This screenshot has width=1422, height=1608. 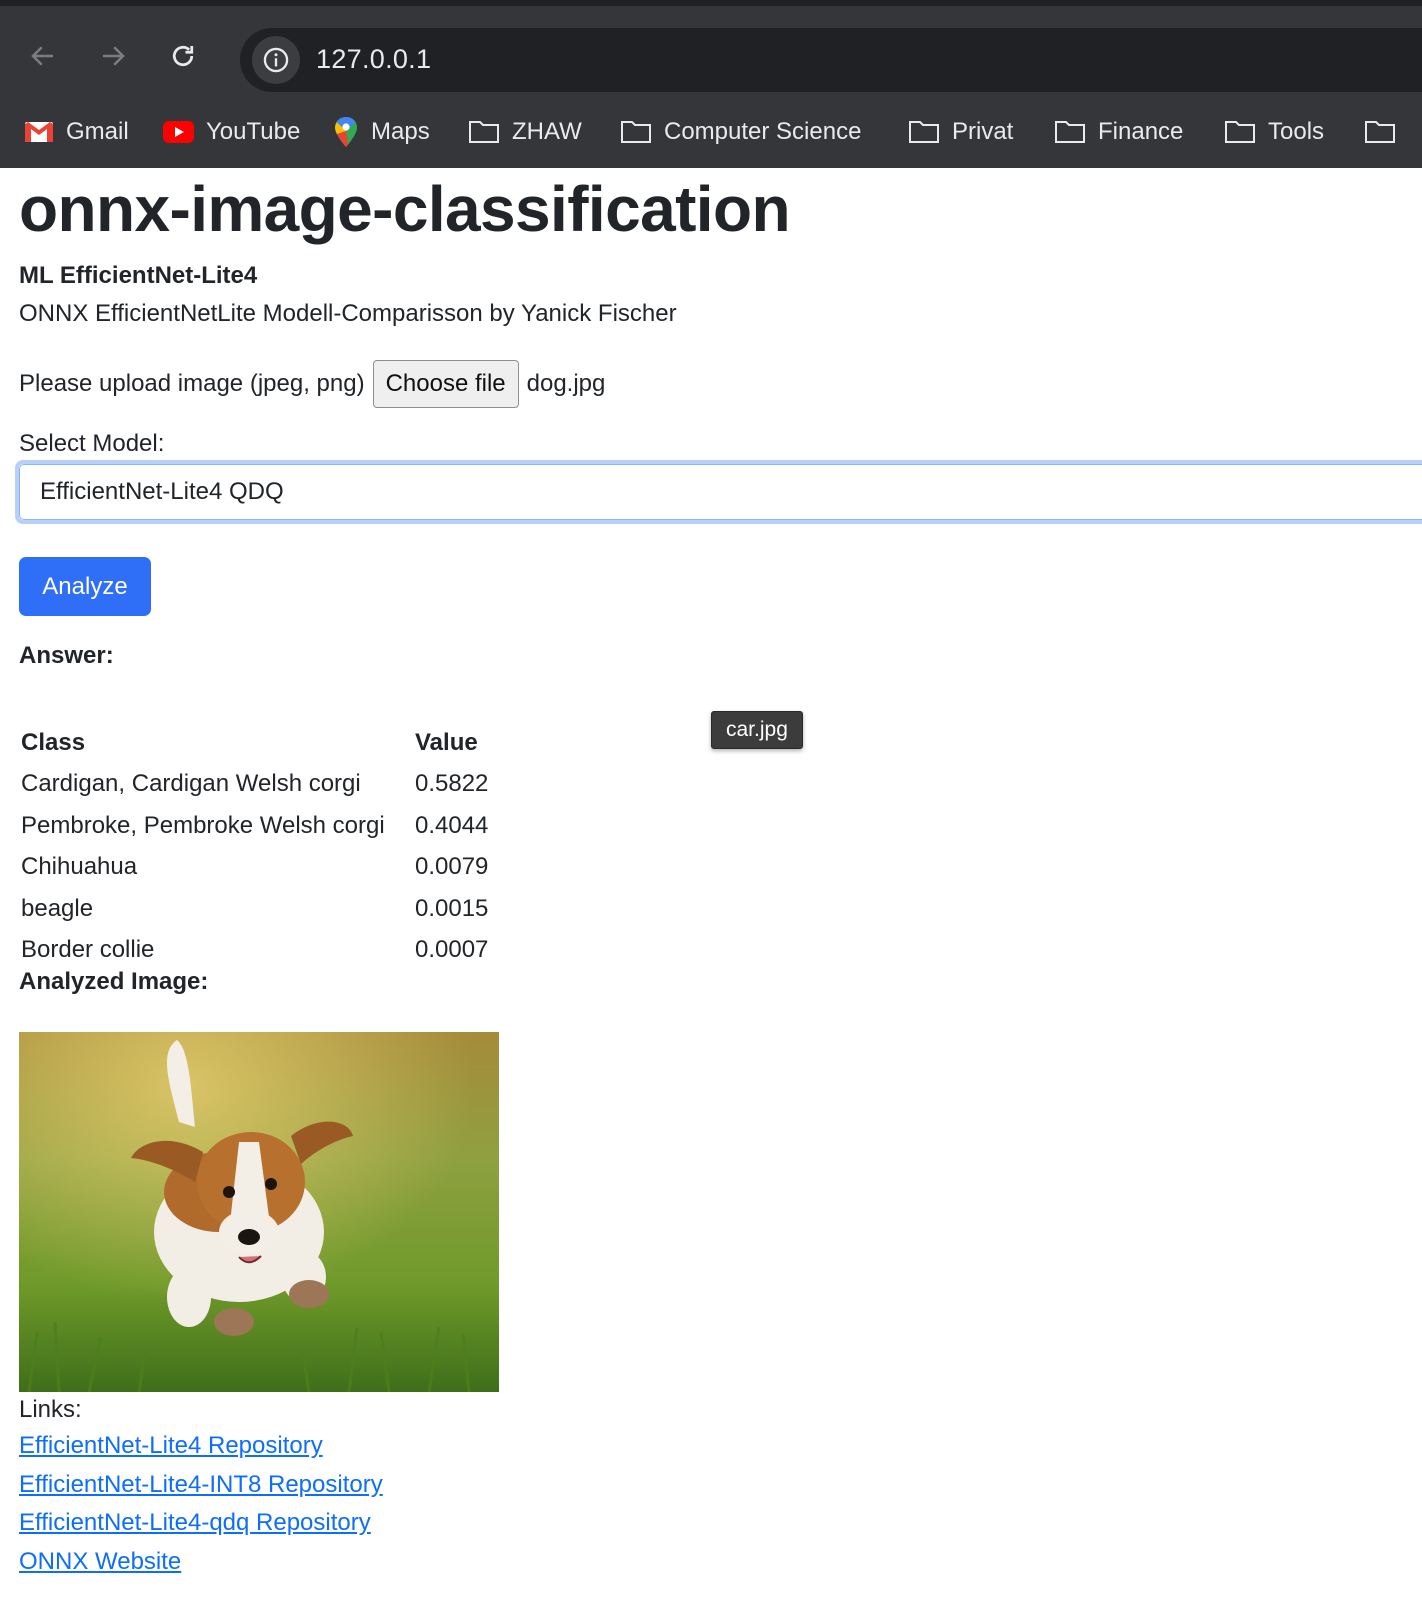 What do you see at coordinates (276, 60) in the screenshot?
I see `site-info-icon` at bounding box center [276, 60].